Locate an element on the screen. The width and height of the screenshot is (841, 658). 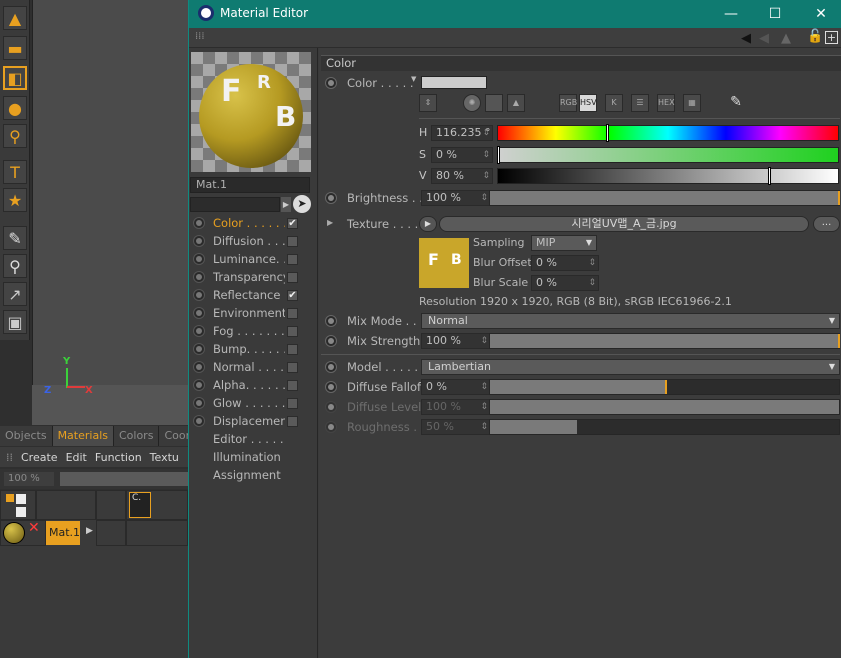
mix-strength-slider is located at coordinates (664, 341).